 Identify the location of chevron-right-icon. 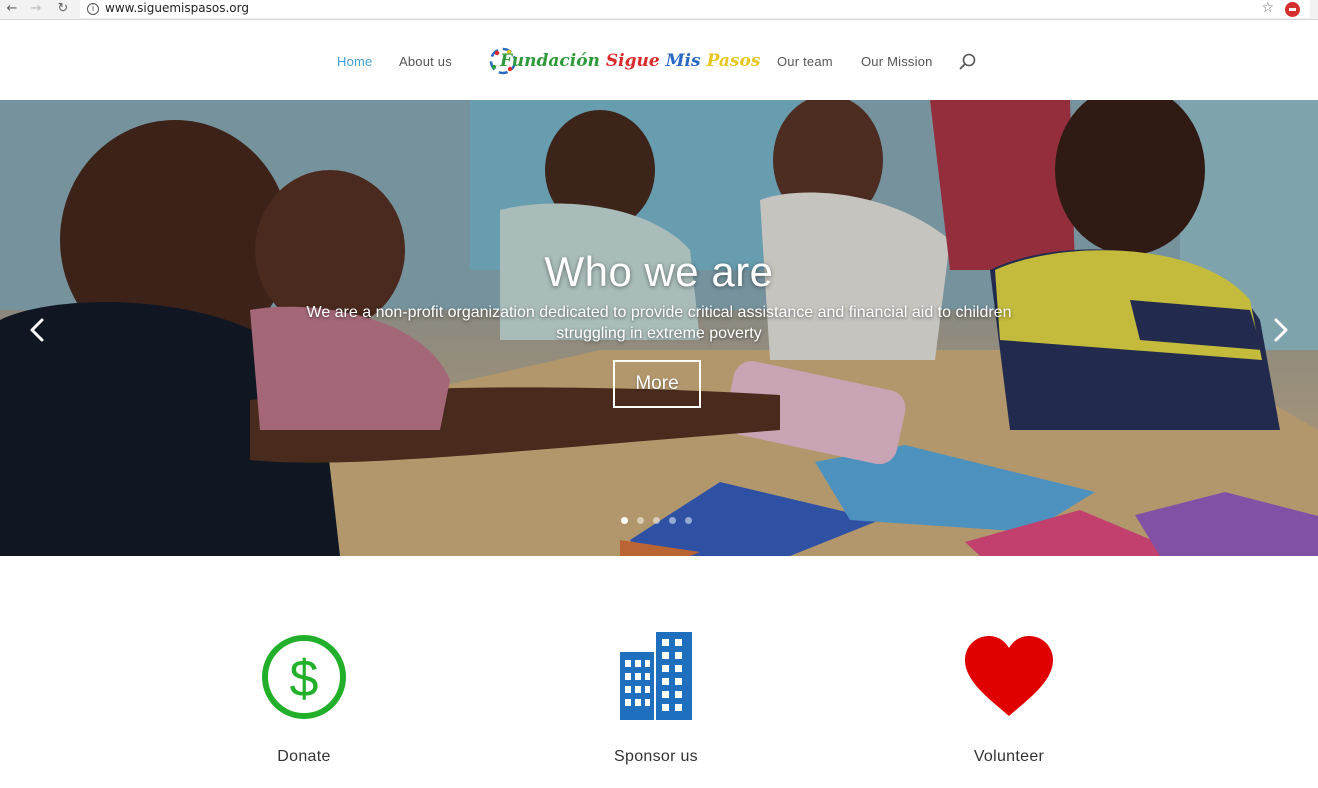
(1280, 330).